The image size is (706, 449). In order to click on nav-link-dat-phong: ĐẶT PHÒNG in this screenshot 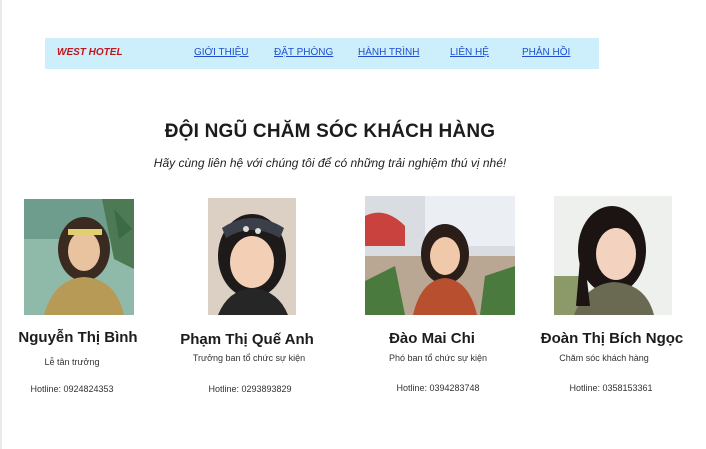, I will do `click(303, 52)`.